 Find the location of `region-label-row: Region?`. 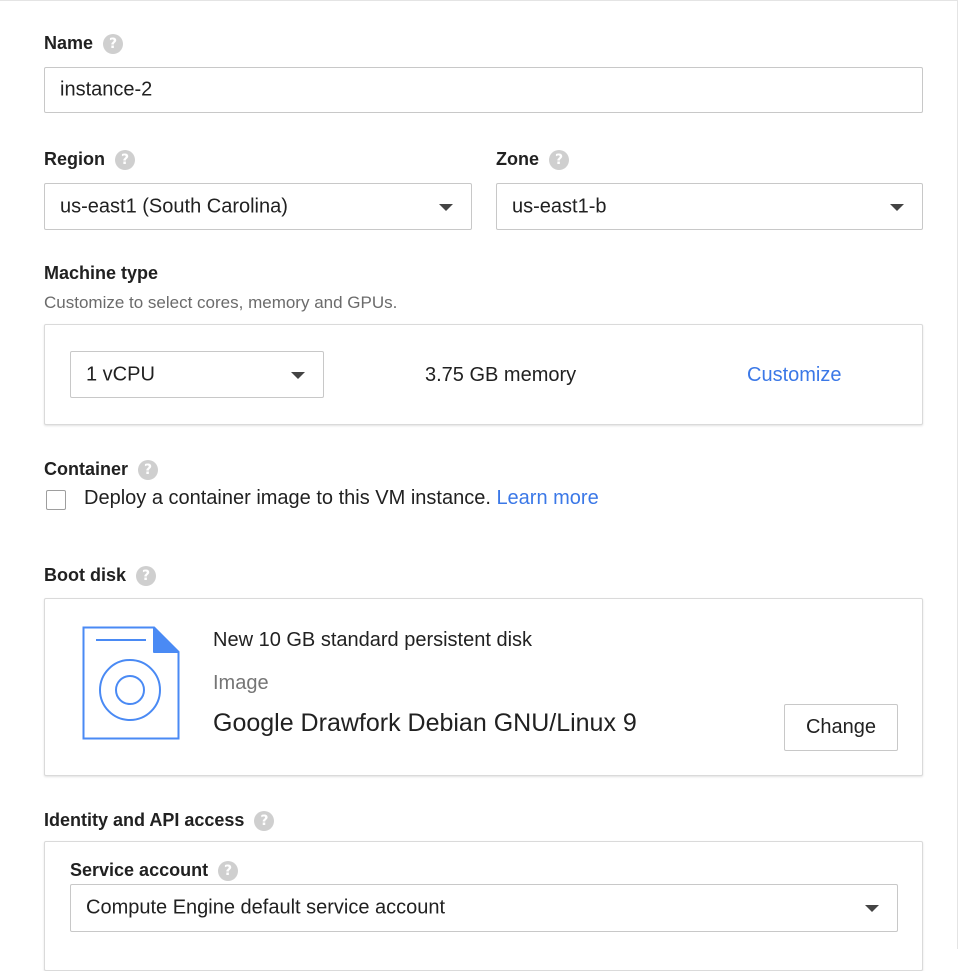

region-label-row: Region? is located at coordinates (89, 159).